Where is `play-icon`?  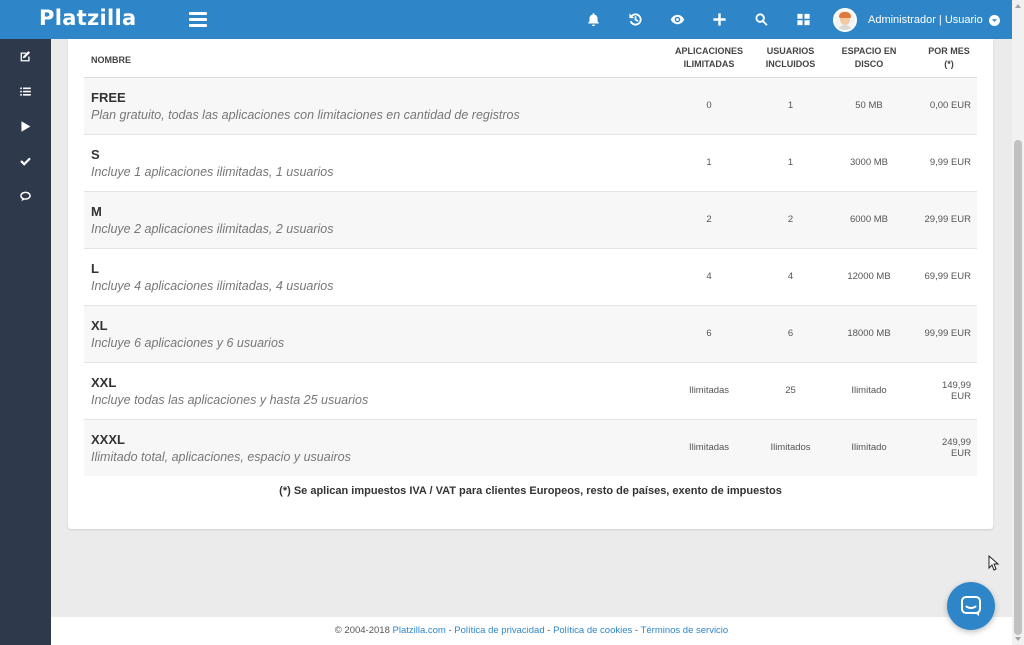 play-icon is located at coordinates (26, 126).